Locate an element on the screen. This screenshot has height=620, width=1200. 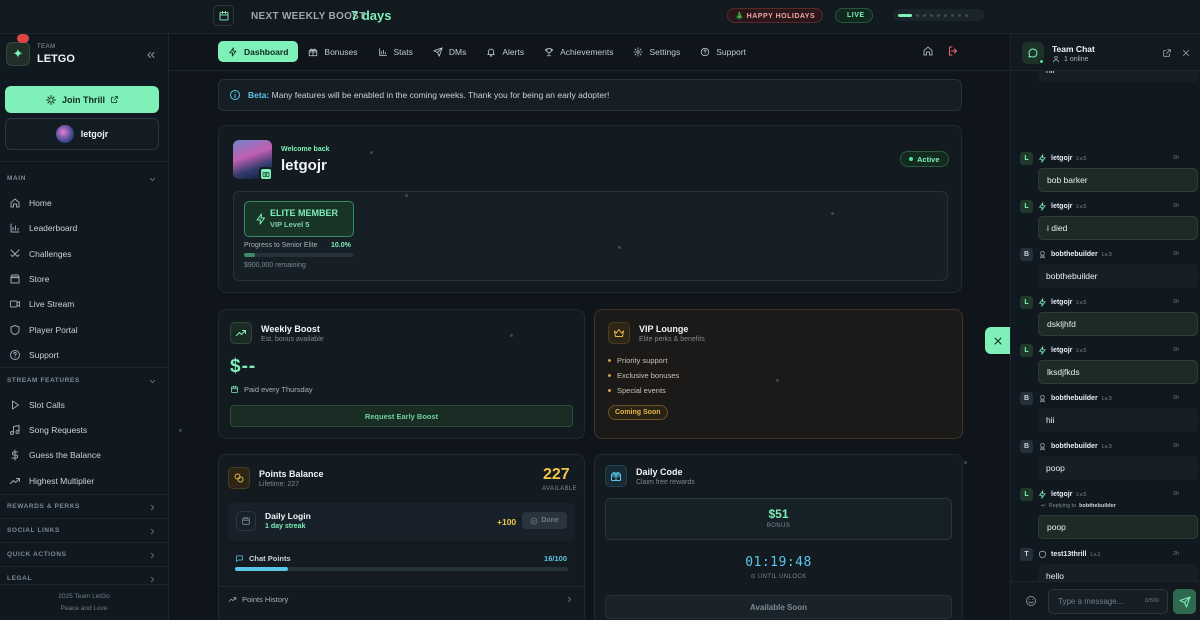
sidebar-item-guess-balance: Guess the Balance is located at coordinates (55, 455).